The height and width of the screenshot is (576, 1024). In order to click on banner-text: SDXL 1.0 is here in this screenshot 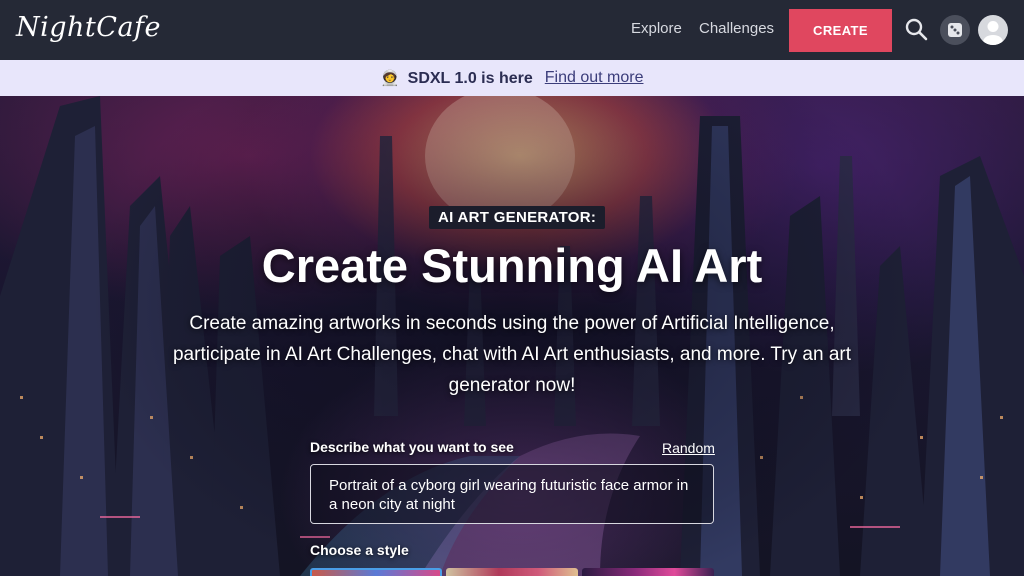, I will do `click(470, 78)`.